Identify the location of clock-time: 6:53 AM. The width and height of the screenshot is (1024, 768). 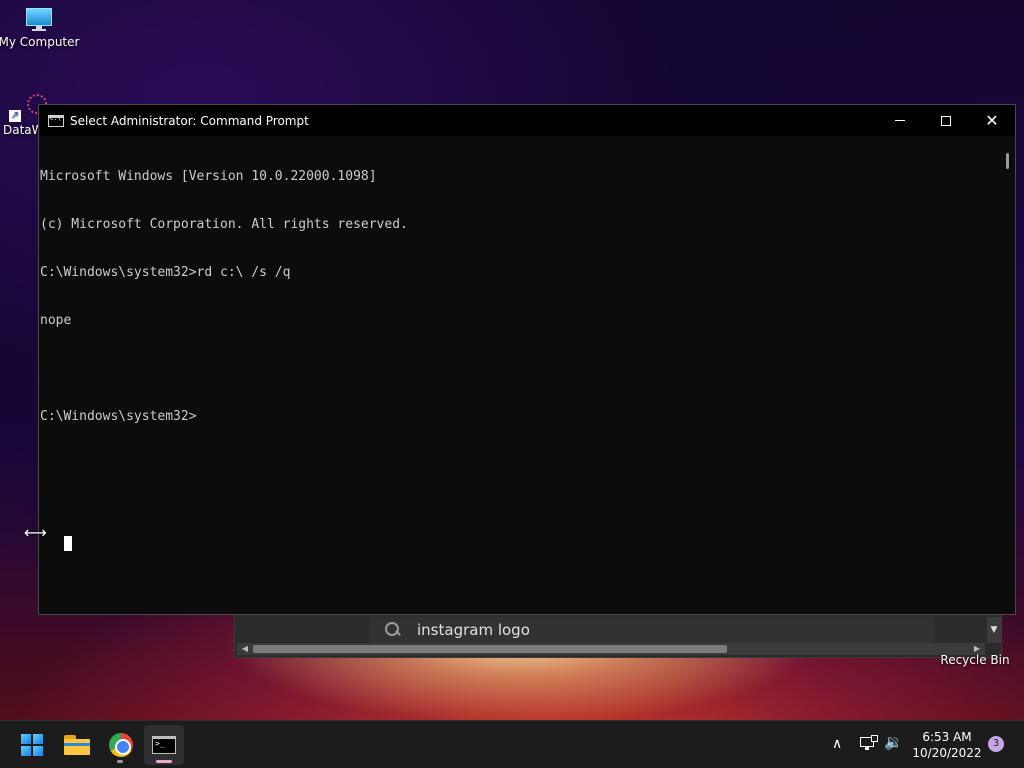
(947, 737).